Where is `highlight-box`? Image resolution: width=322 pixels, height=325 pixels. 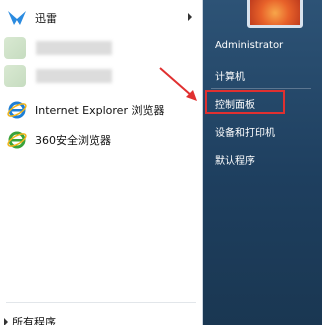
highlight-box is located at coordinates (245, 102).